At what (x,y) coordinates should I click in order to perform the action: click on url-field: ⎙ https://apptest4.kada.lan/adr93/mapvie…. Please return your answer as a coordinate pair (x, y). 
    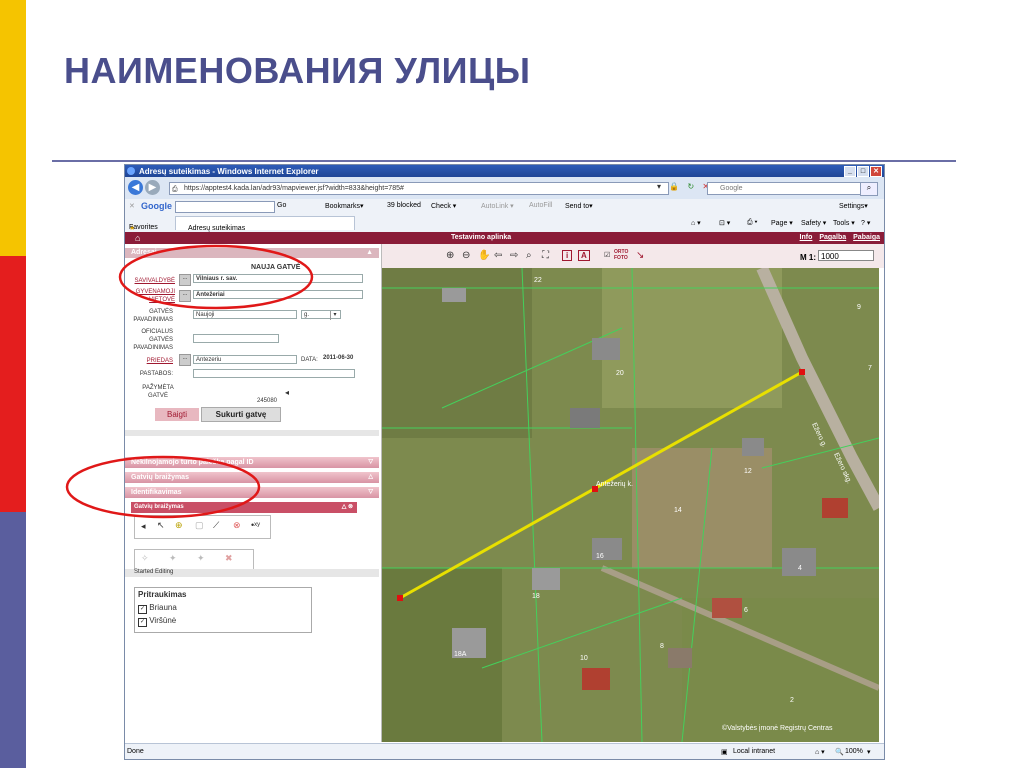
    Looking at the image, I should click on (419, 188).